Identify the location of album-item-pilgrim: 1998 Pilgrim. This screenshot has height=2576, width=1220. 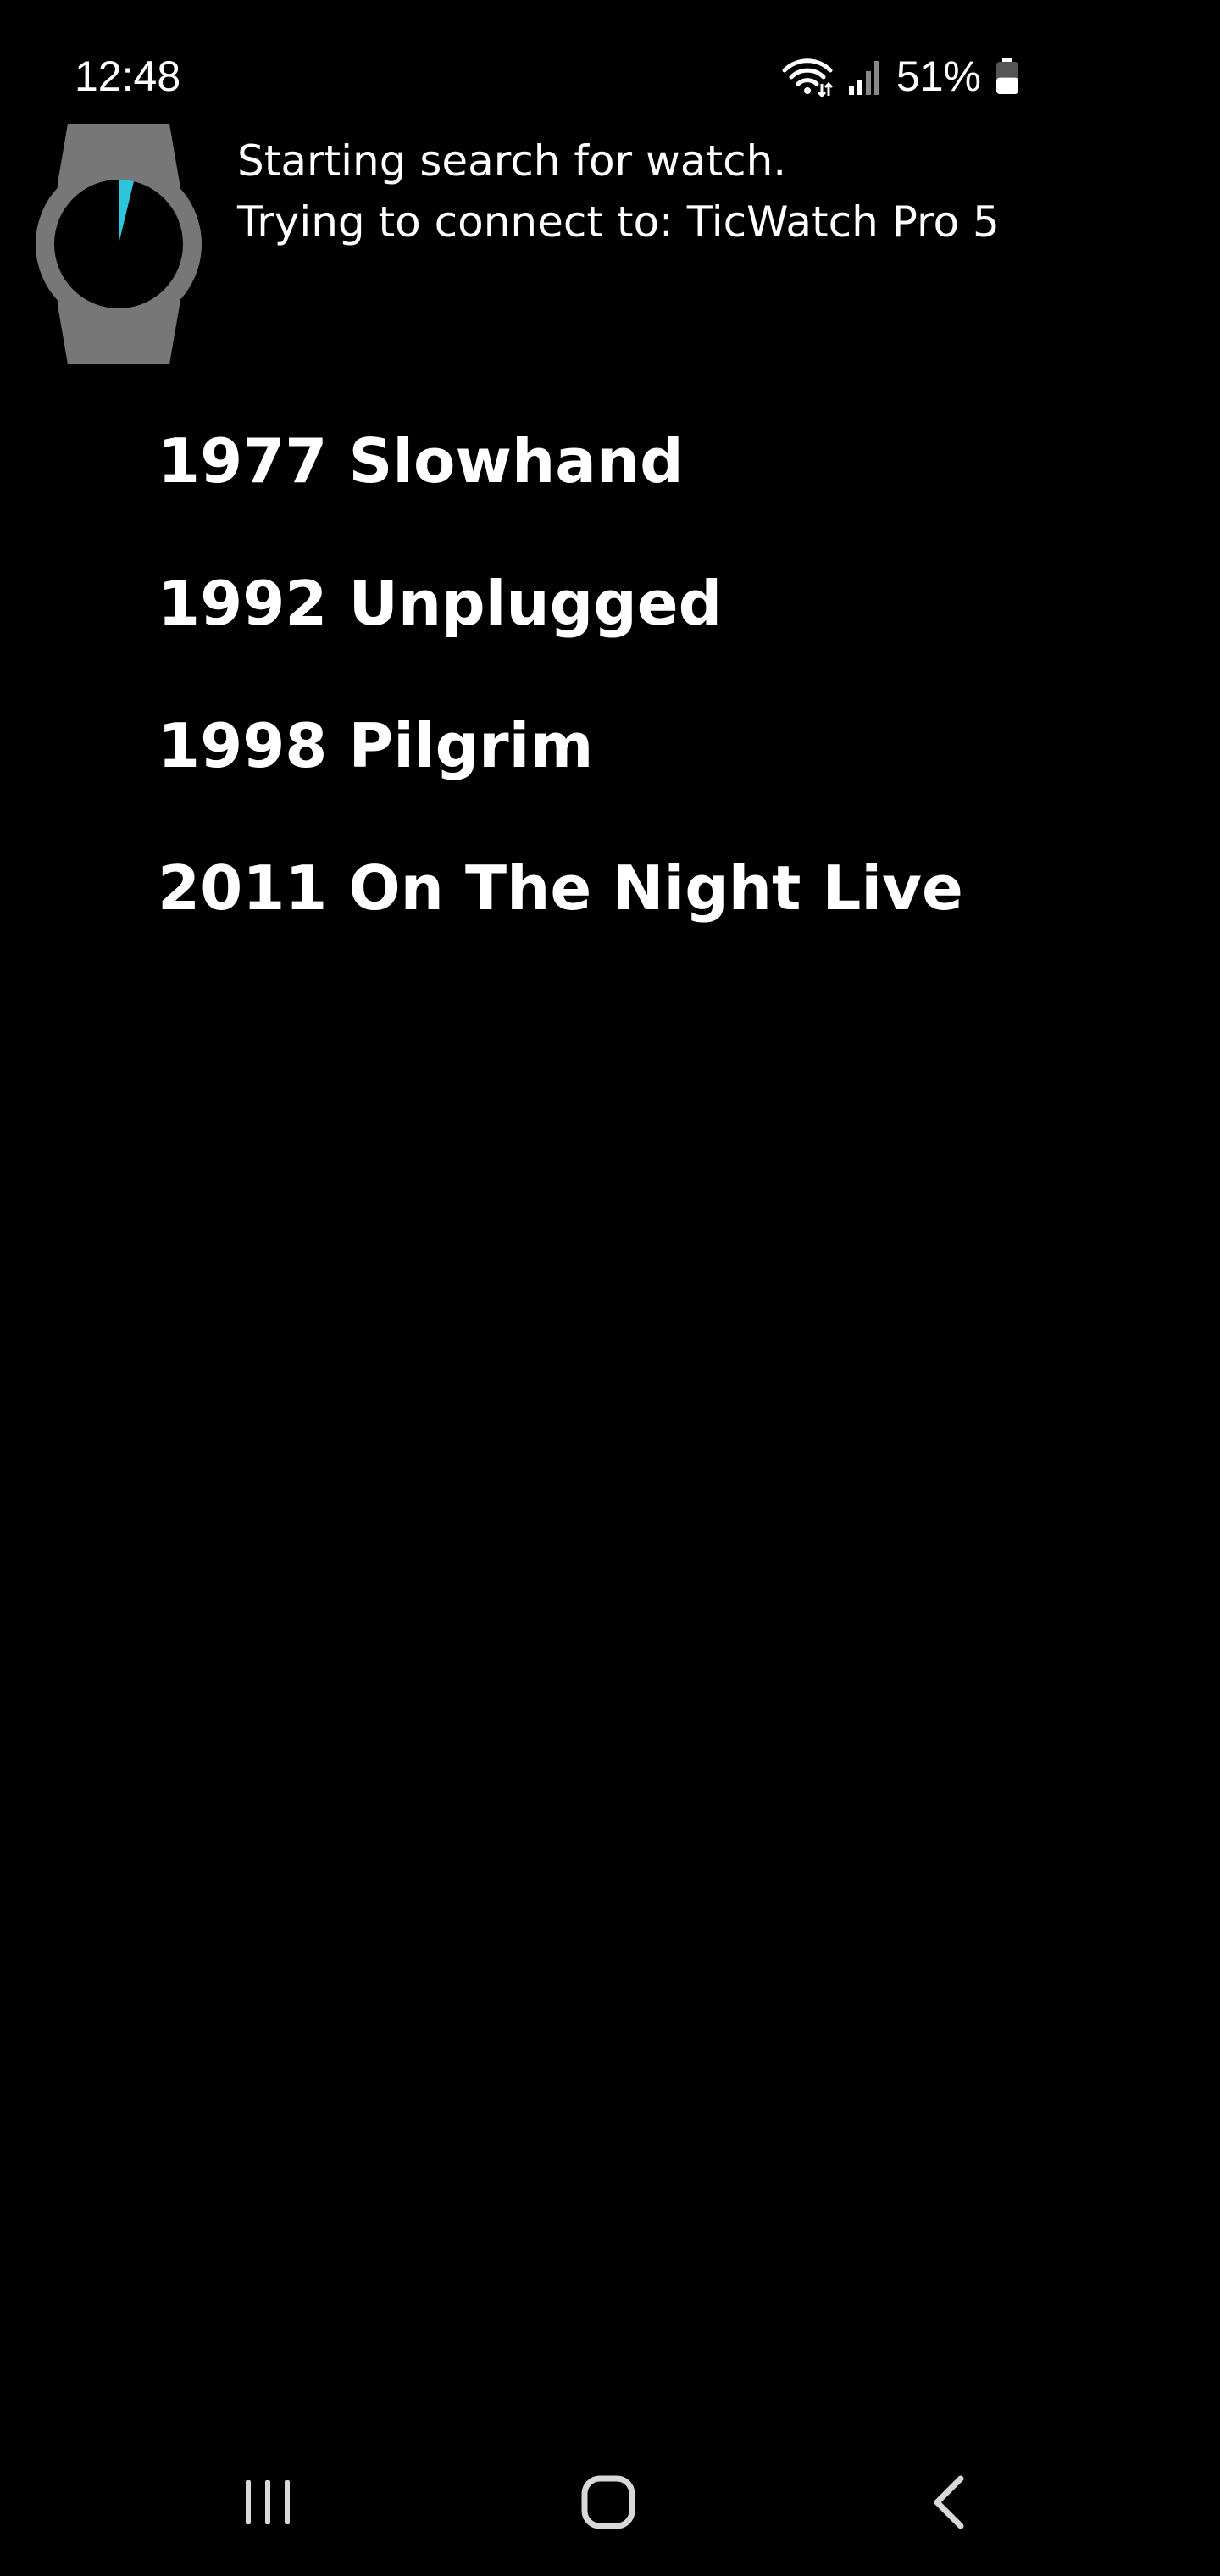
(560, 746).